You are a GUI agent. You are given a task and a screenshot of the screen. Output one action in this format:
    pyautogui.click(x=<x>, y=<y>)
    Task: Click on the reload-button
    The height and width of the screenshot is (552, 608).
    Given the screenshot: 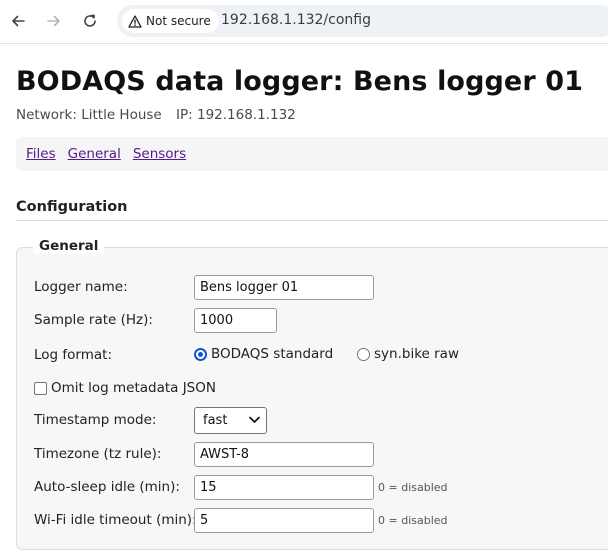 What is the action you would take?
    pyautogui.click(x=90, y=21)
    